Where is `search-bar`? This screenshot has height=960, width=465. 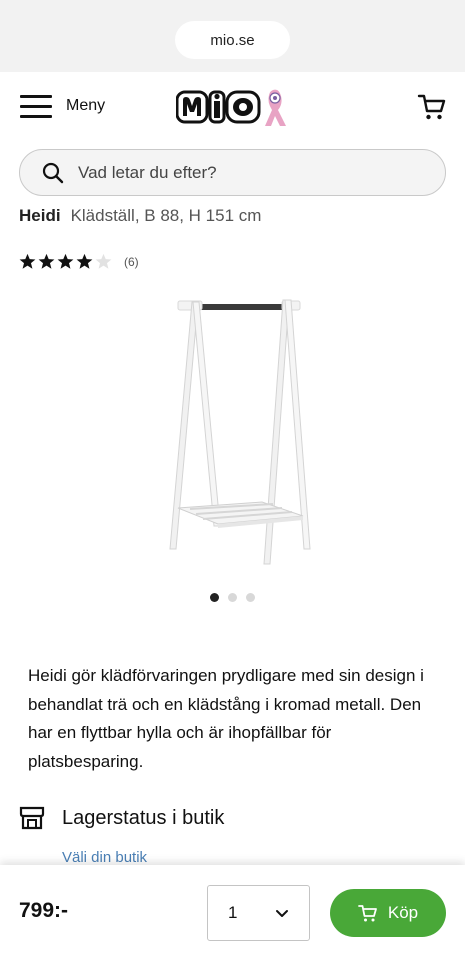
search-bar is located at coordinates (232, 172).